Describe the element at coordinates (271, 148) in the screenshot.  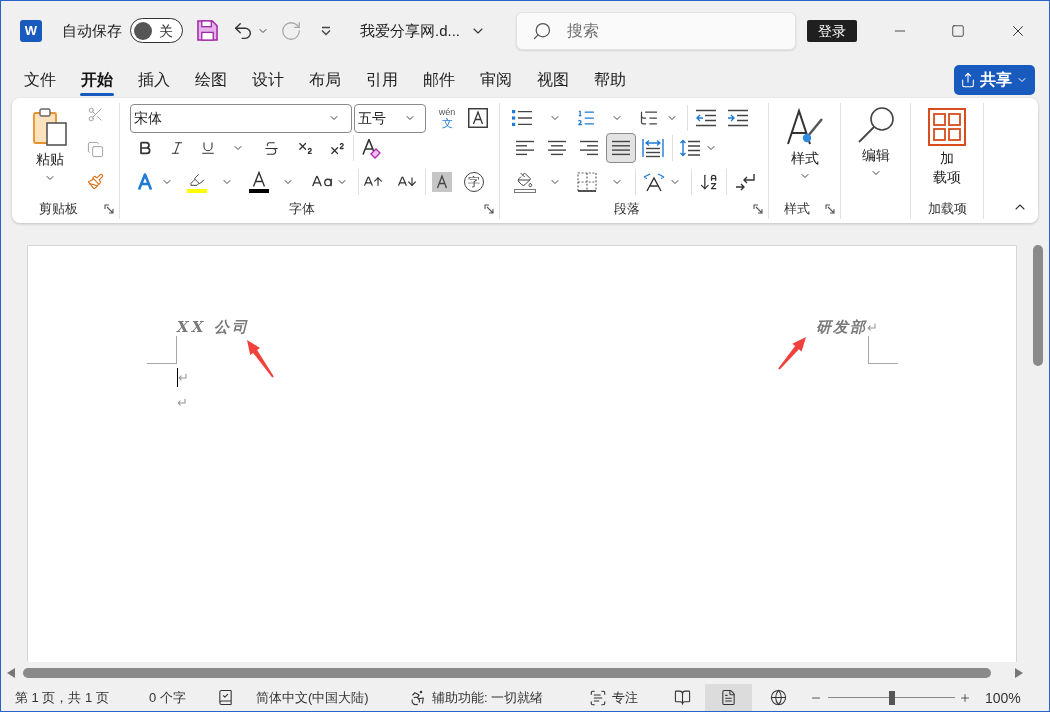
I see `strikethrough-icon` at that location.